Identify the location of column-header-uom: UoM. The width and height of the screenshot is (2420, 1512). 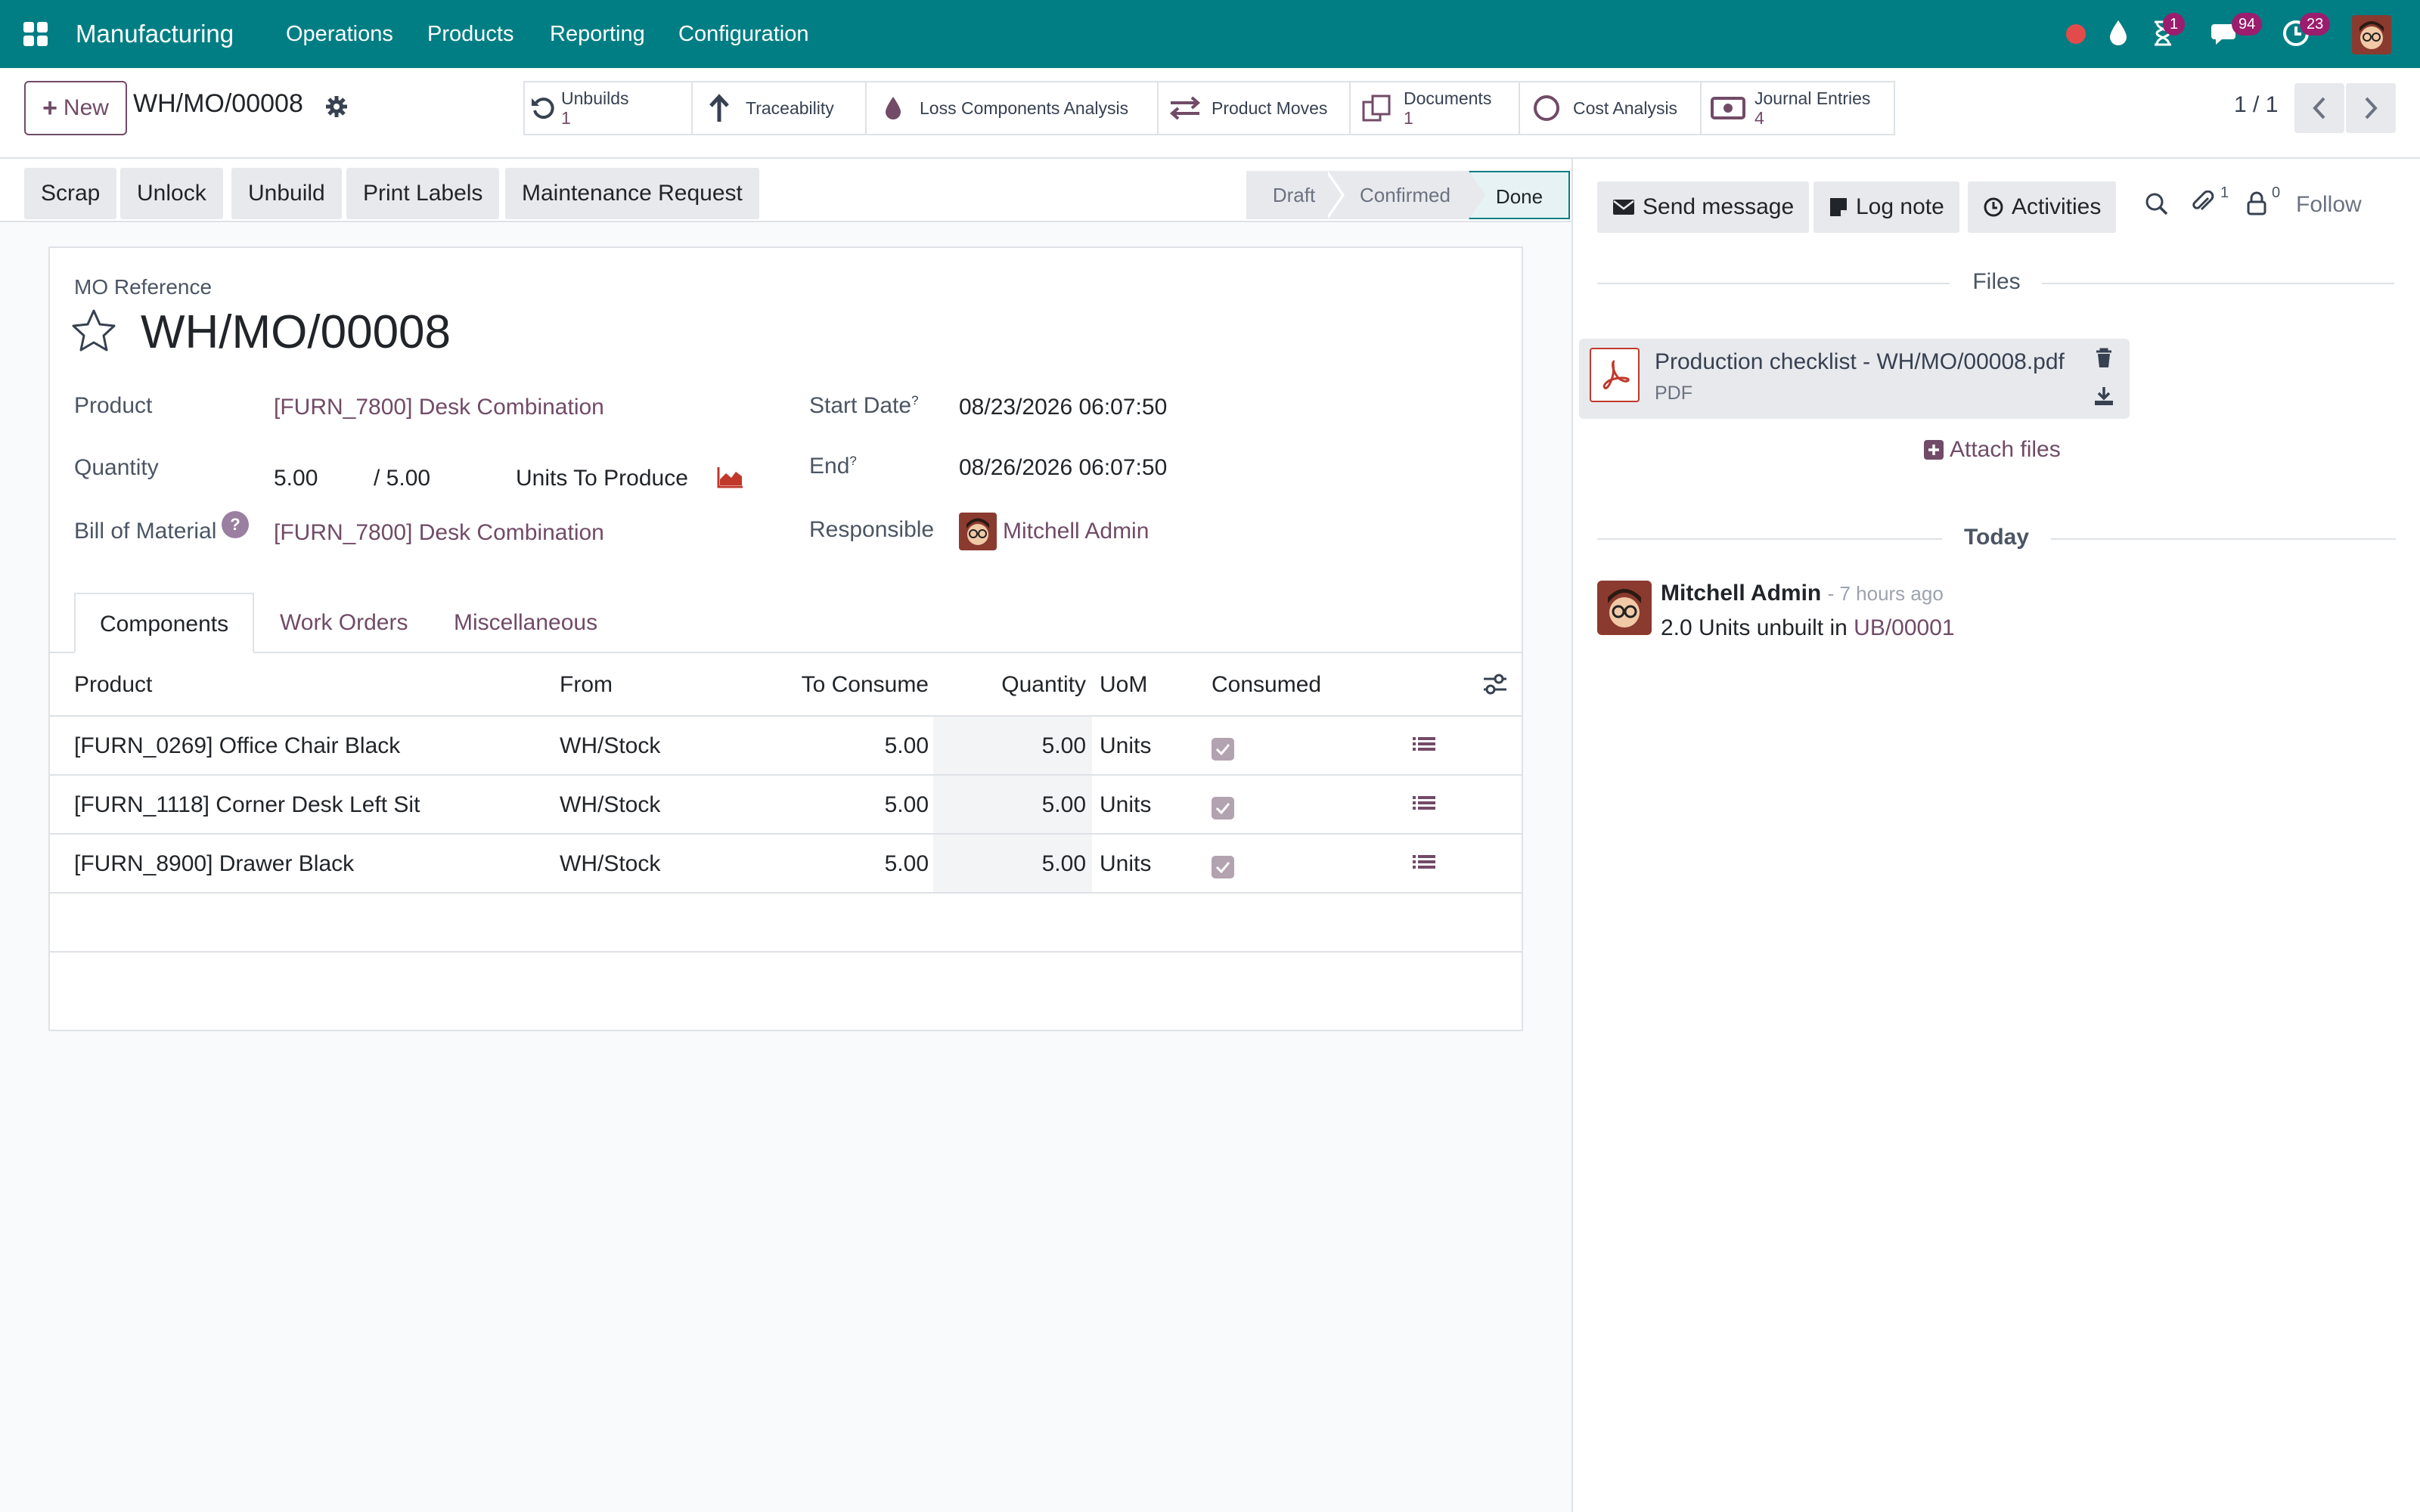
(1123, 685).